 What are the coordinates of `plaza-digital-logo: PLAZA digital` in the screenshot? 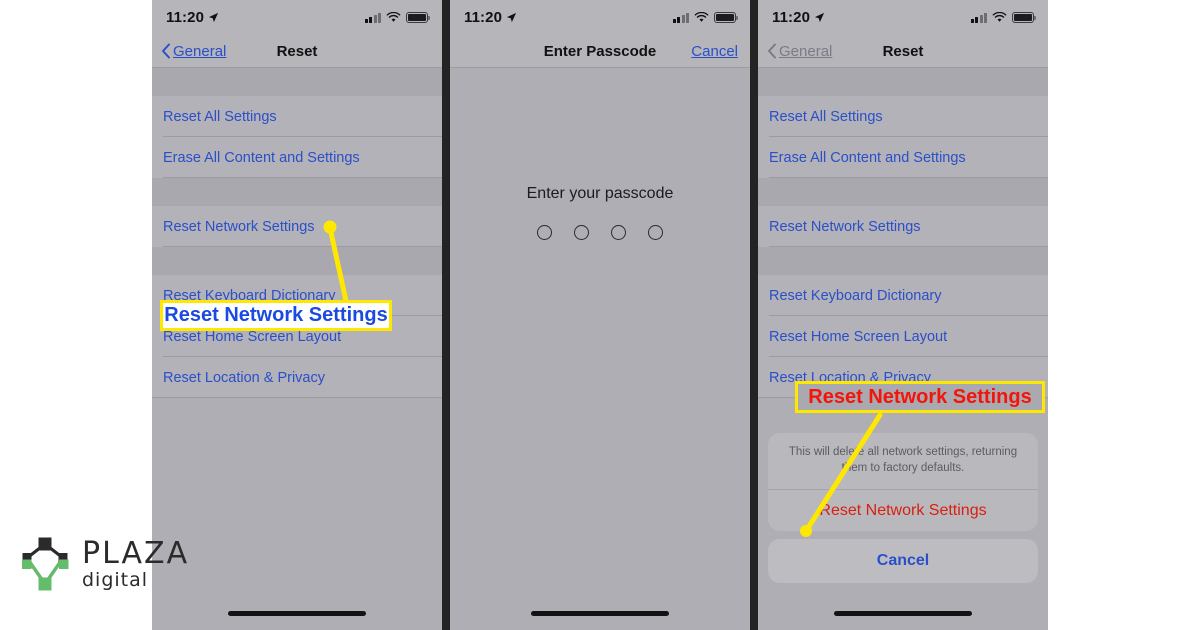 It's located at (103, 564).